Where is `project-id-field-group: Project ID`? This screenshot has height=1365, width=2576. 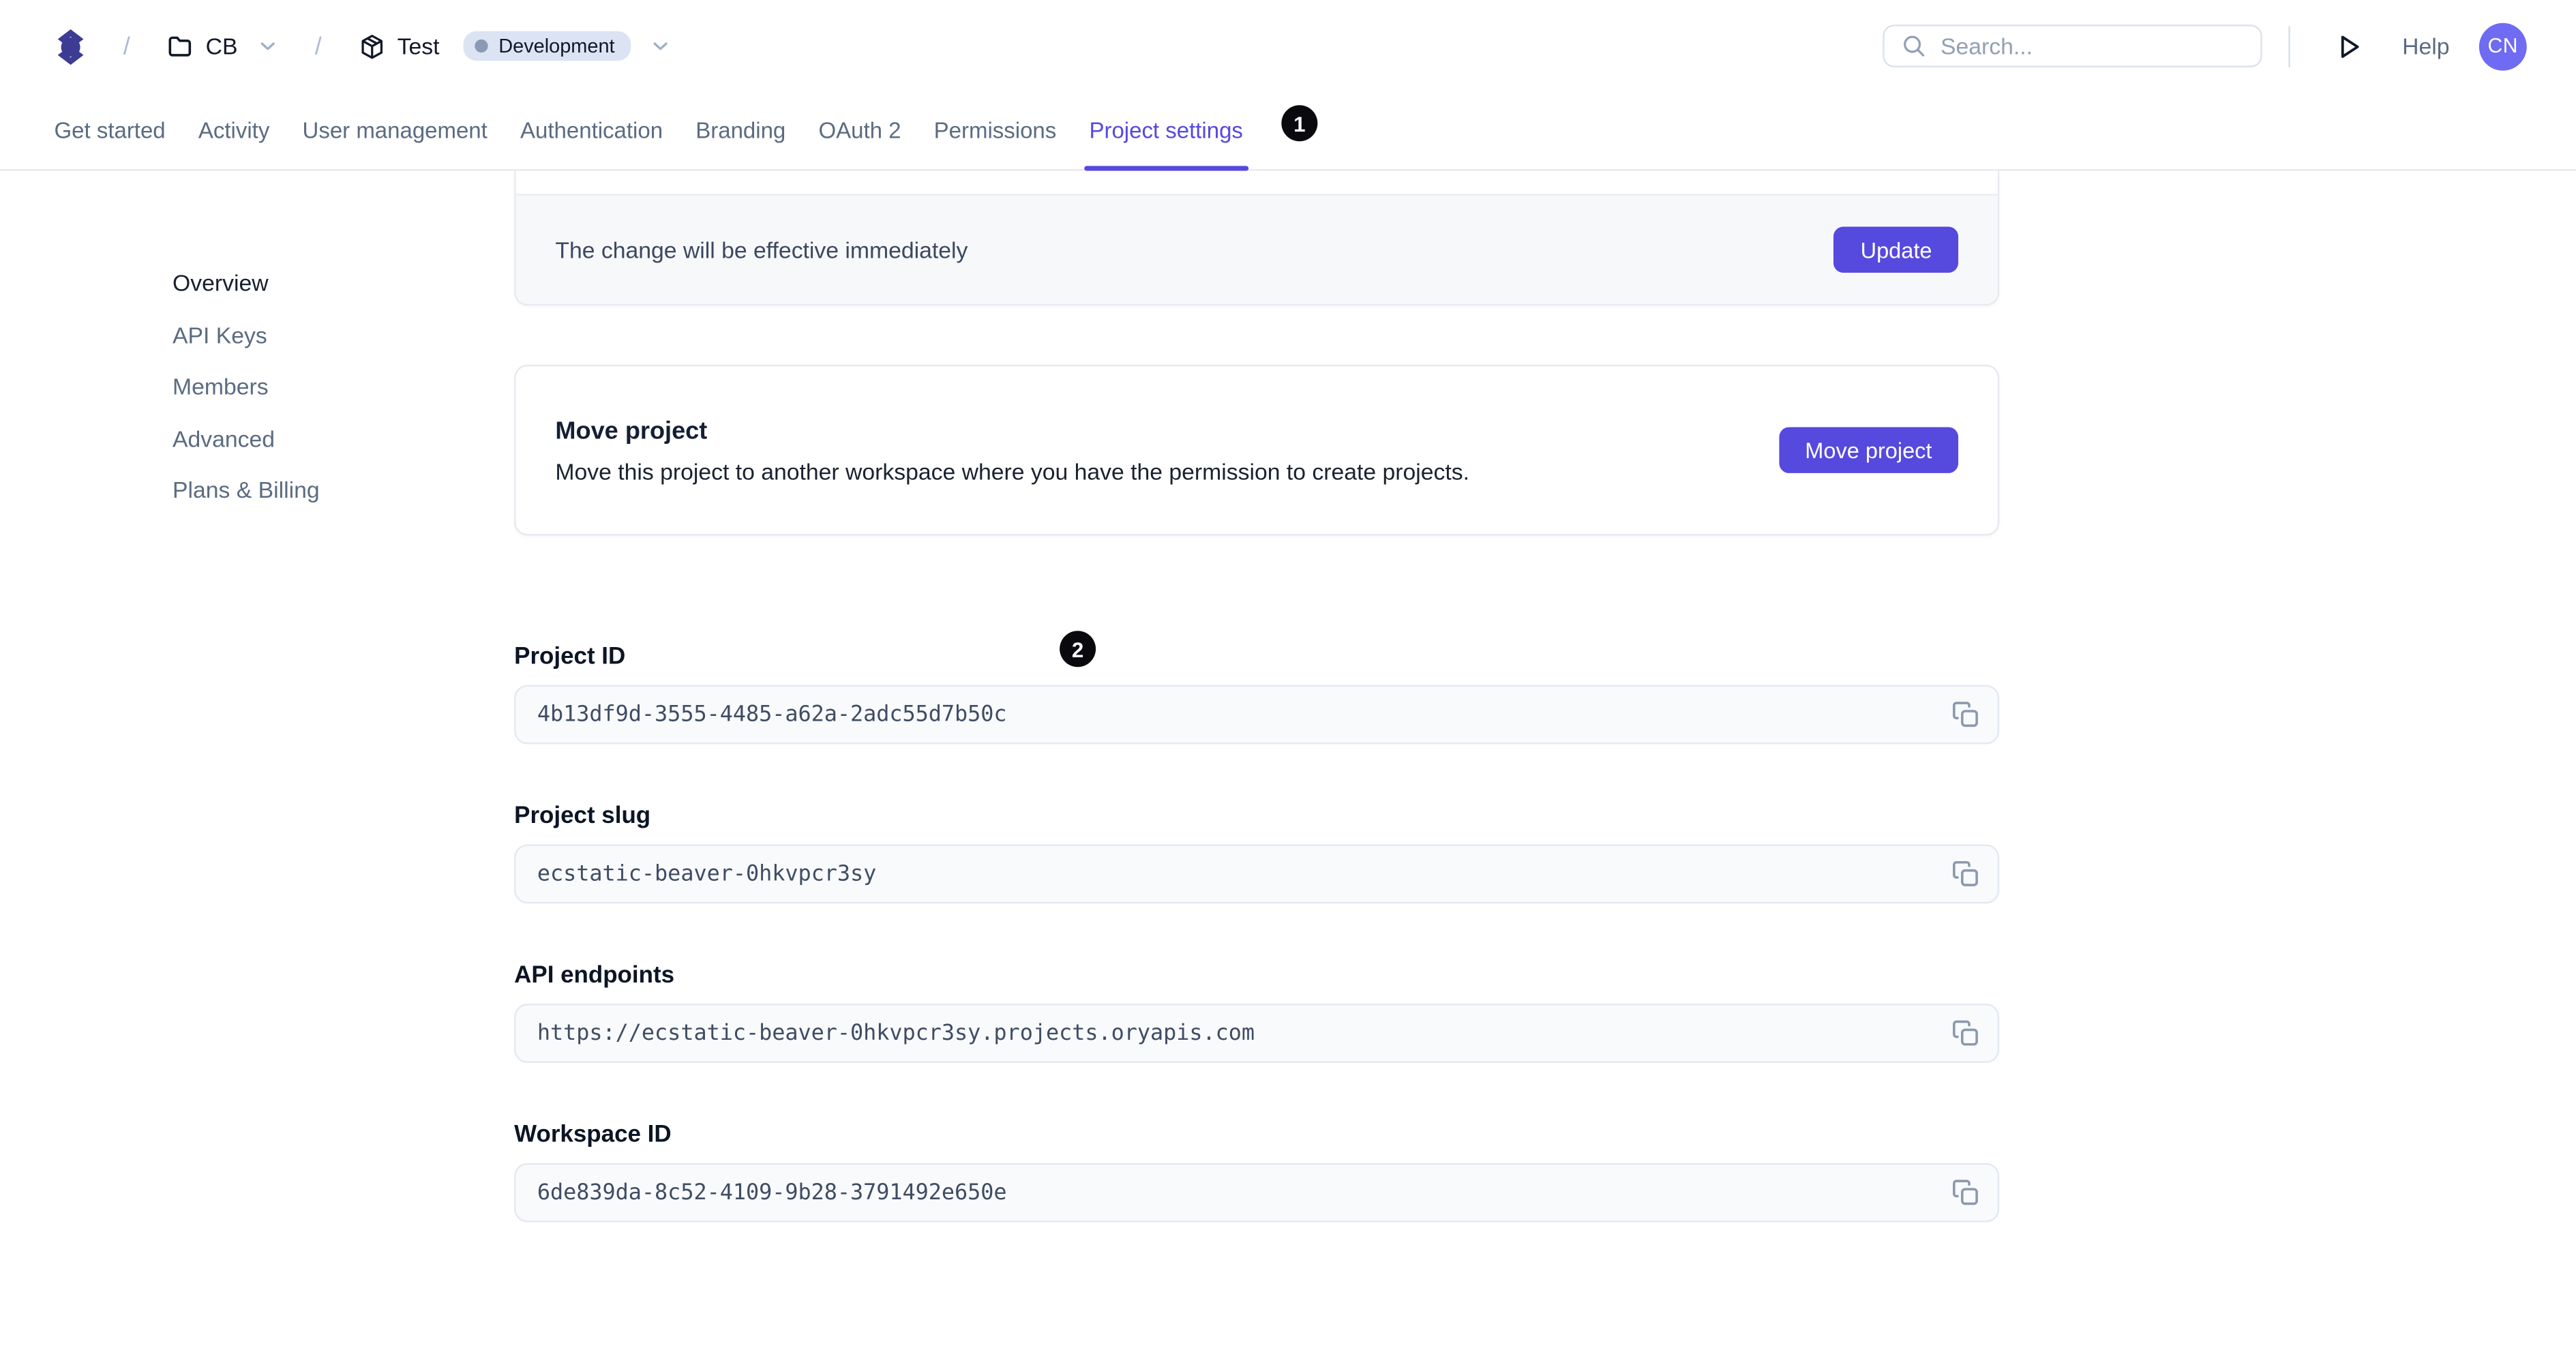
project-id-field-group: Project ID is located at coordinates (1257, 694).